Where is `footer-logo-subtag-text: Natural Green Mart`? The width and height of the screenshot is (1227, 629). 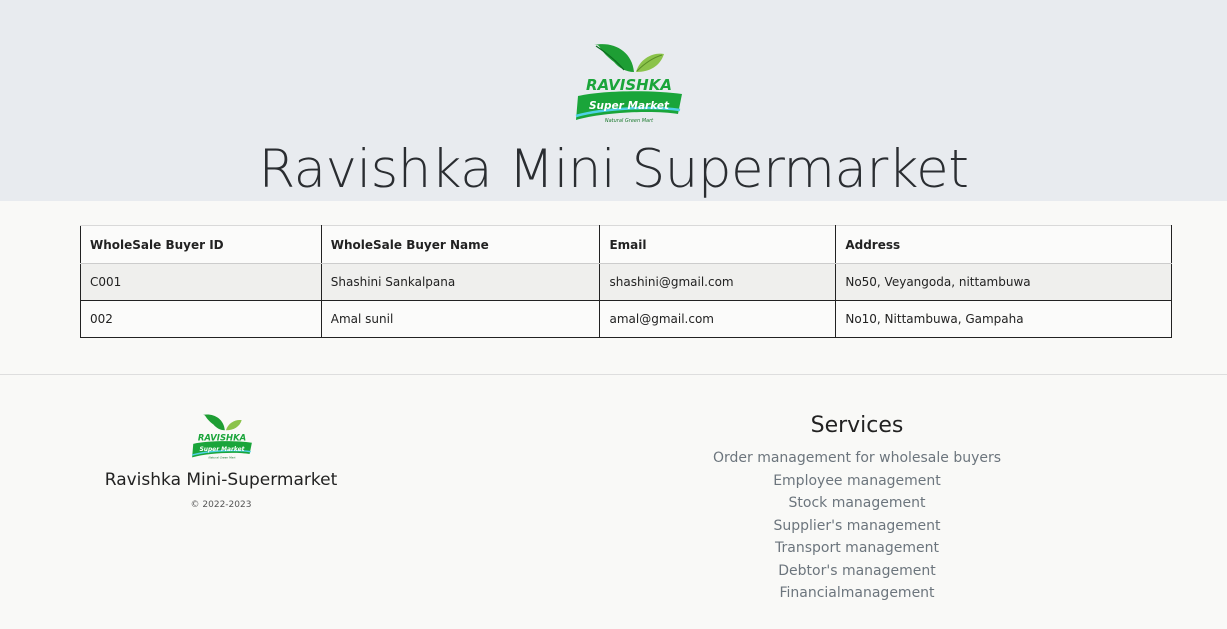
footer-logo-subtag-text: Natural Green Mart is located at coordinates (223, 457).